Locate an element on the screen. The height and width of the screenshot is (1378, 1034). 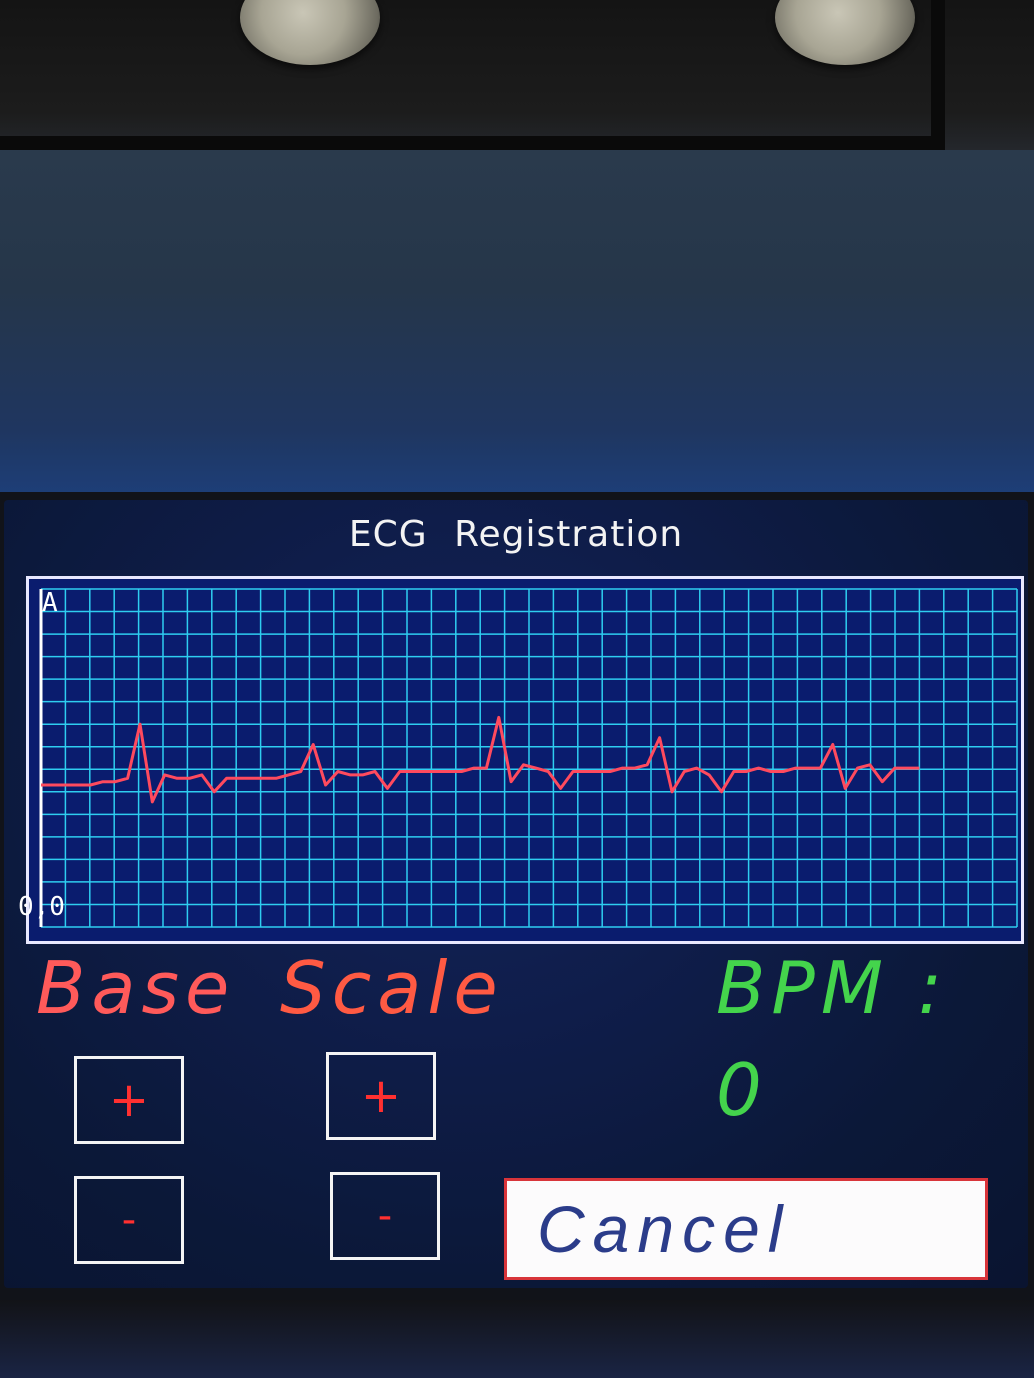
base-decrease-button: - is located at coordinates (129, 1220).